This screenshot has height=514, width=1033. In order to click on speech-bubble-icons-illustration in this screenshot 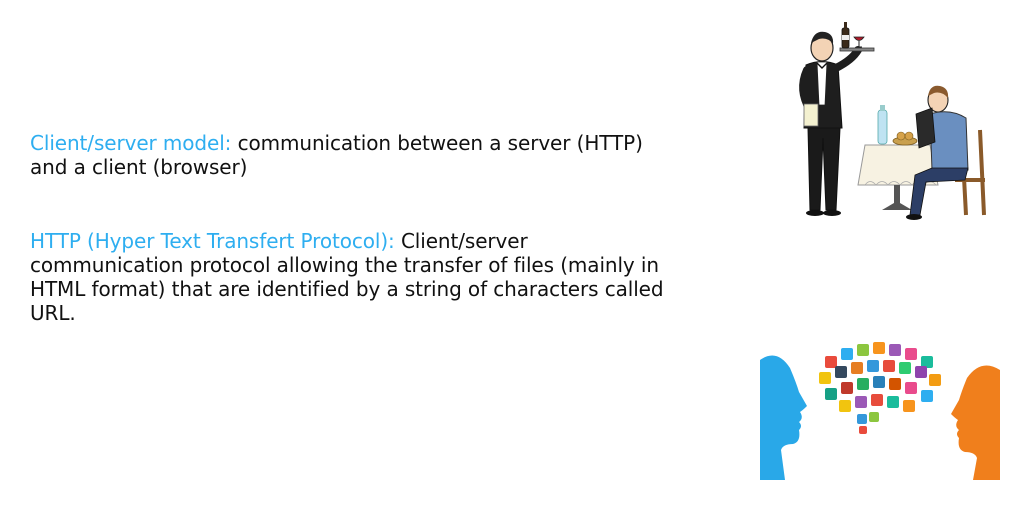, I will do `click(880, 411)`.